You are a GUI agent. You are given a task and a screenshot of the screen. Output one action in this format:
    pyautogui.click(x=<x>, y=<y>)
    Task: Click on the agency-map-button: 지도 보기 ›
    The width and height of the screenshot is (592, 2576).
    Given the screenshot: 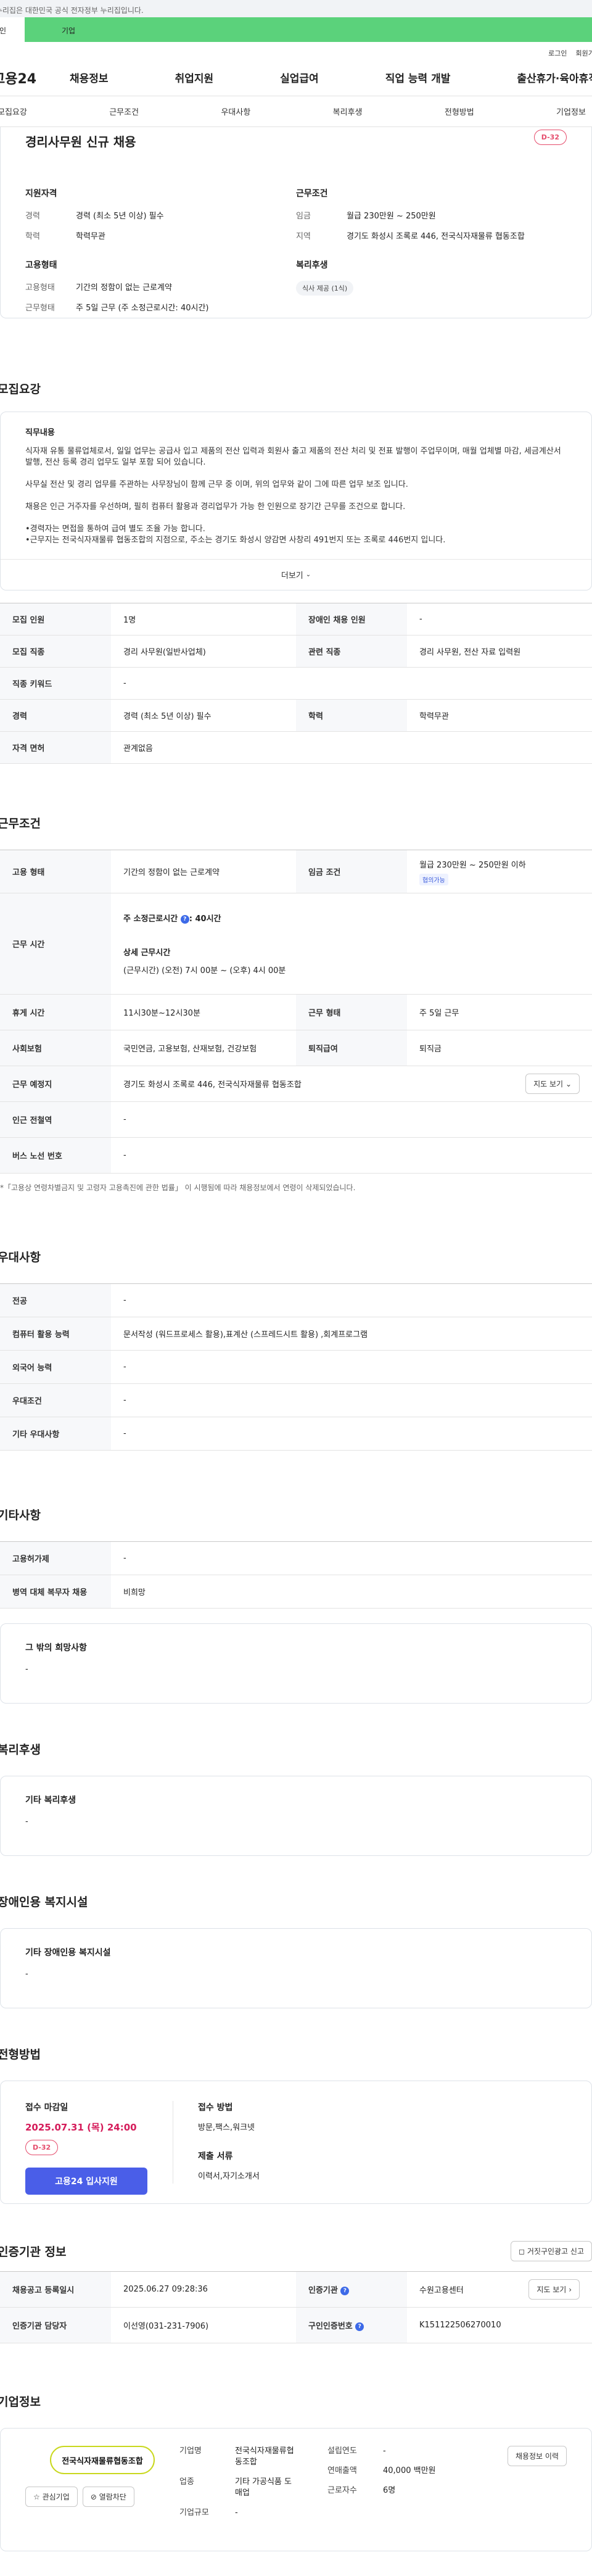 What is the action you would take?
    pyautogui.click(x=554, y=2289)
    